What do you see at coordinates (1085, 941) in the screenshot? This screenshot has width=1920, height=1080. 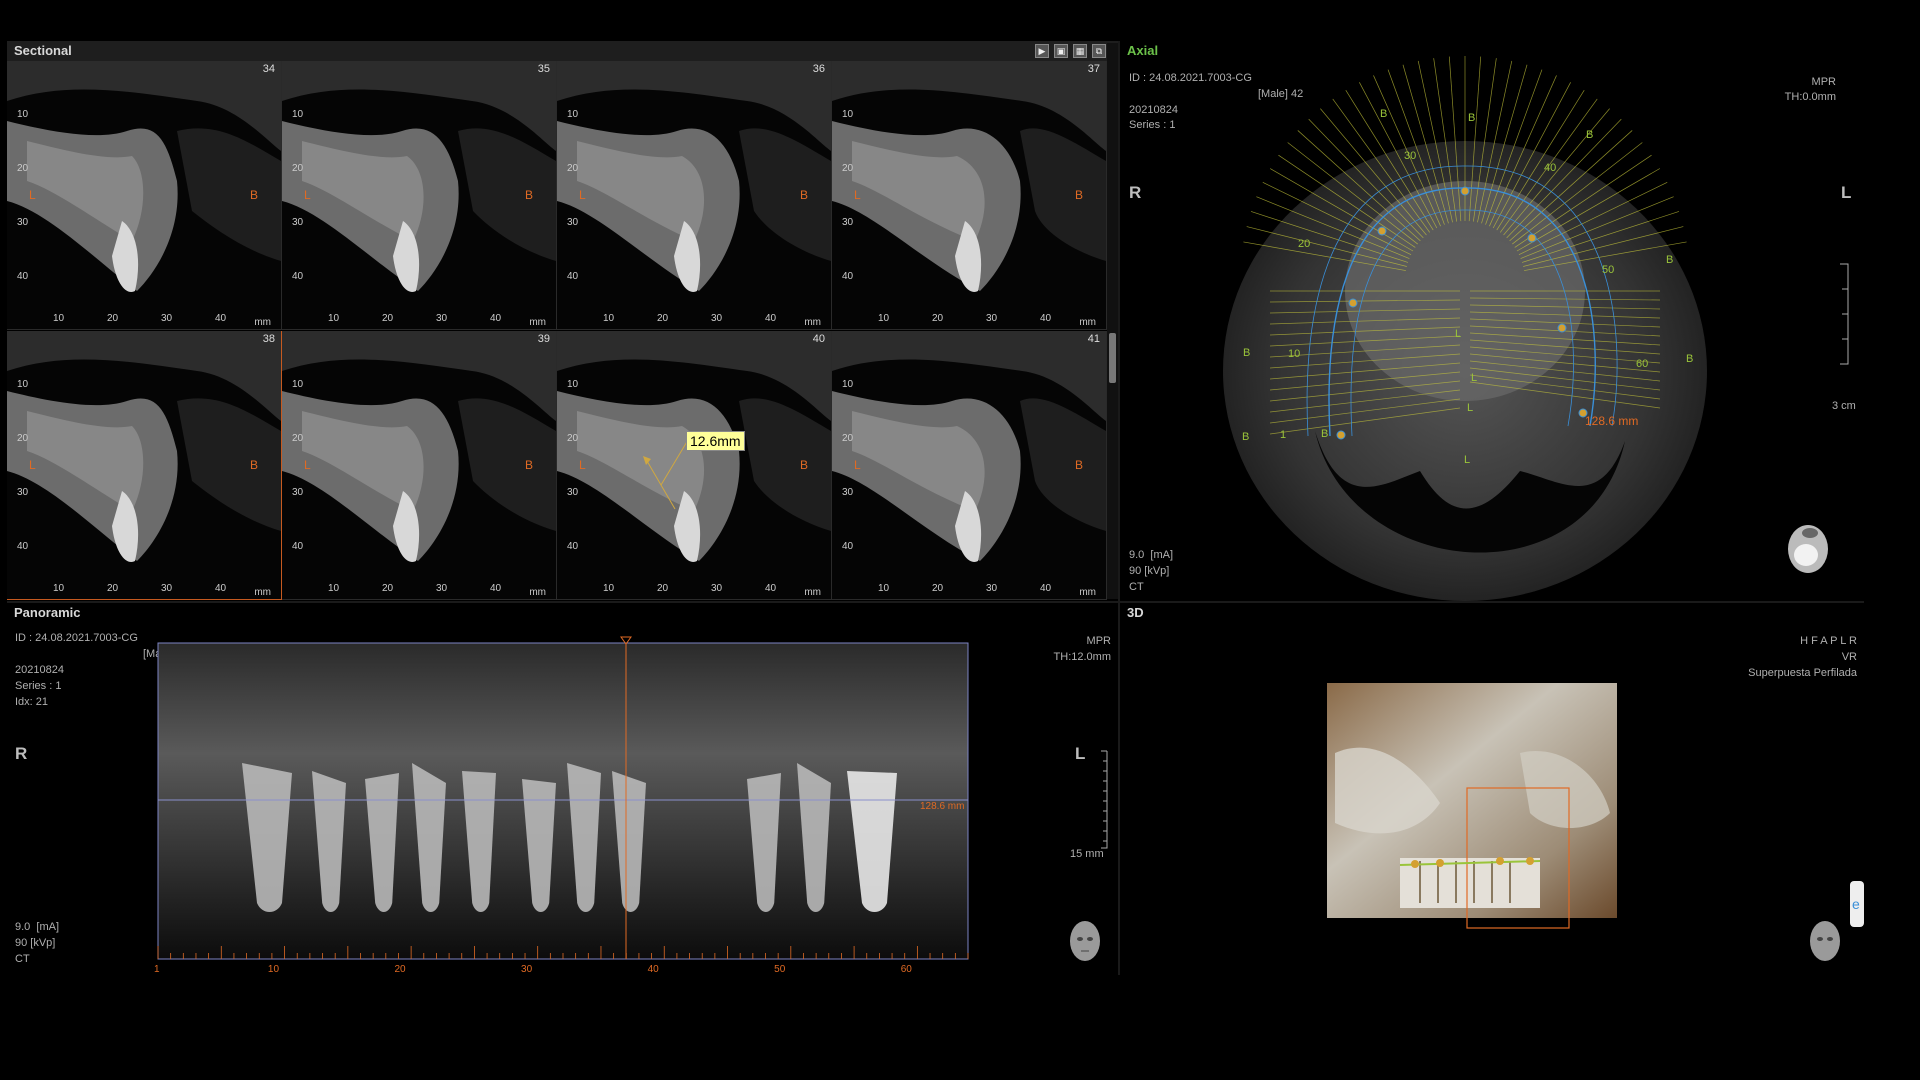 I see `panoramic-head-icon` at bounding box center [1085, 941].